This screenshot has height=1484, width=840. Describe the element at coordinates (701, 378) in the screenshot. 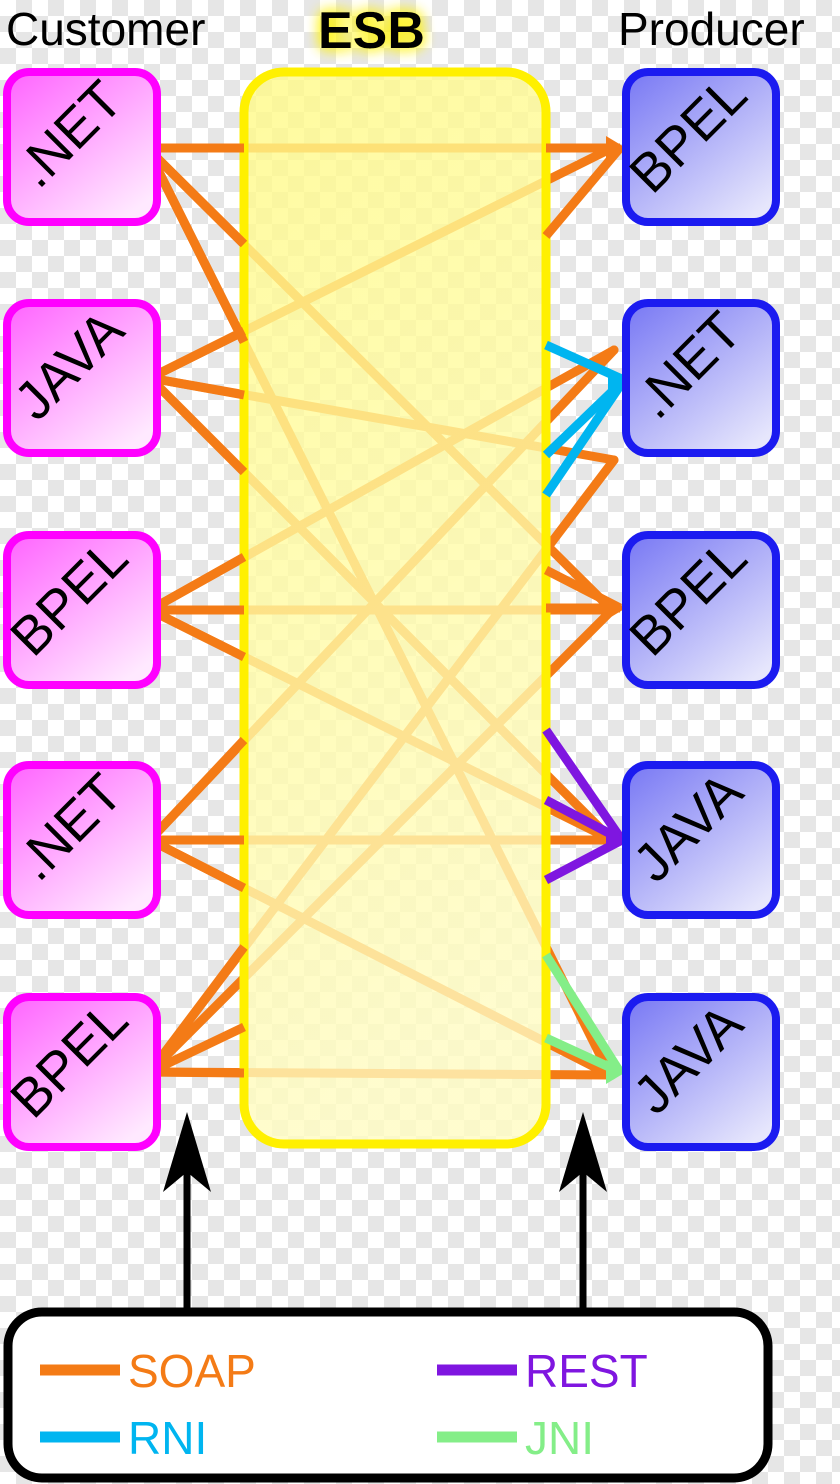

I see `node-prod-net-1: .NET` at that location.